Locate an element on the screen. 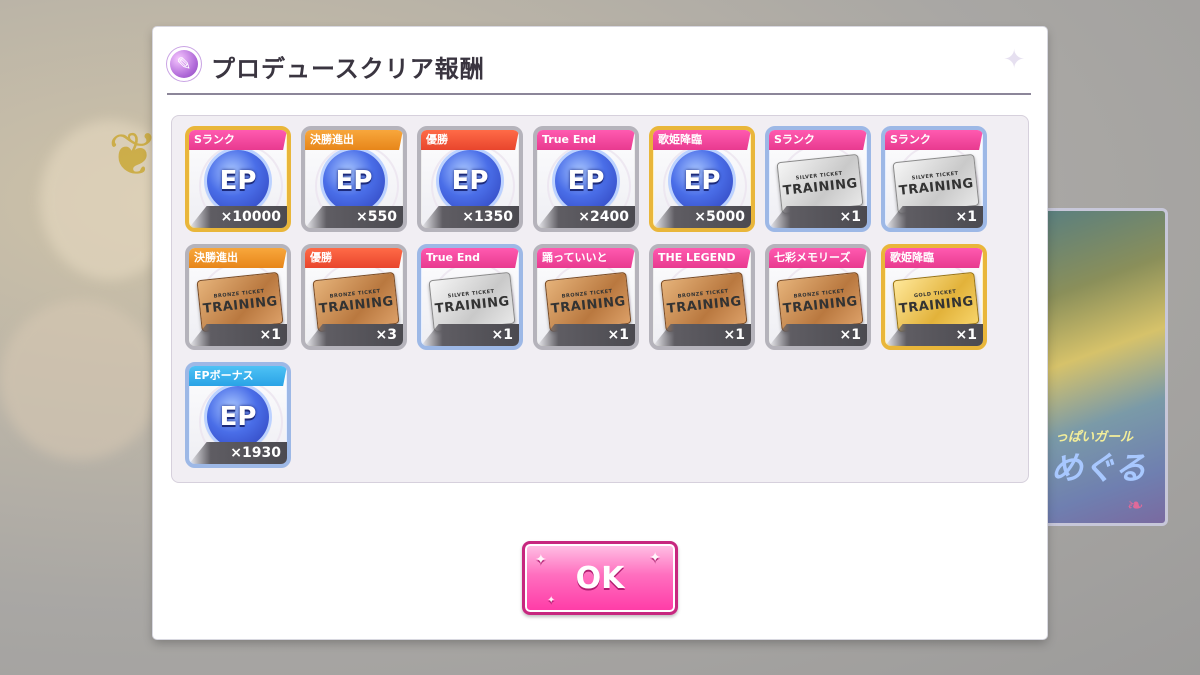  ok-button-label: OK is located at coordinates (600, 578).